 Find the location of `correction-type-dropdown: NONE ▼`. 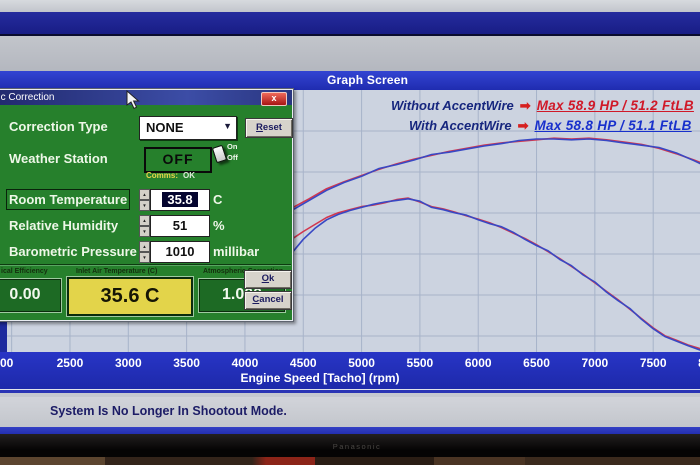

correction-type-dropdown: NONE ▼ is located at coordinates (188, 128).